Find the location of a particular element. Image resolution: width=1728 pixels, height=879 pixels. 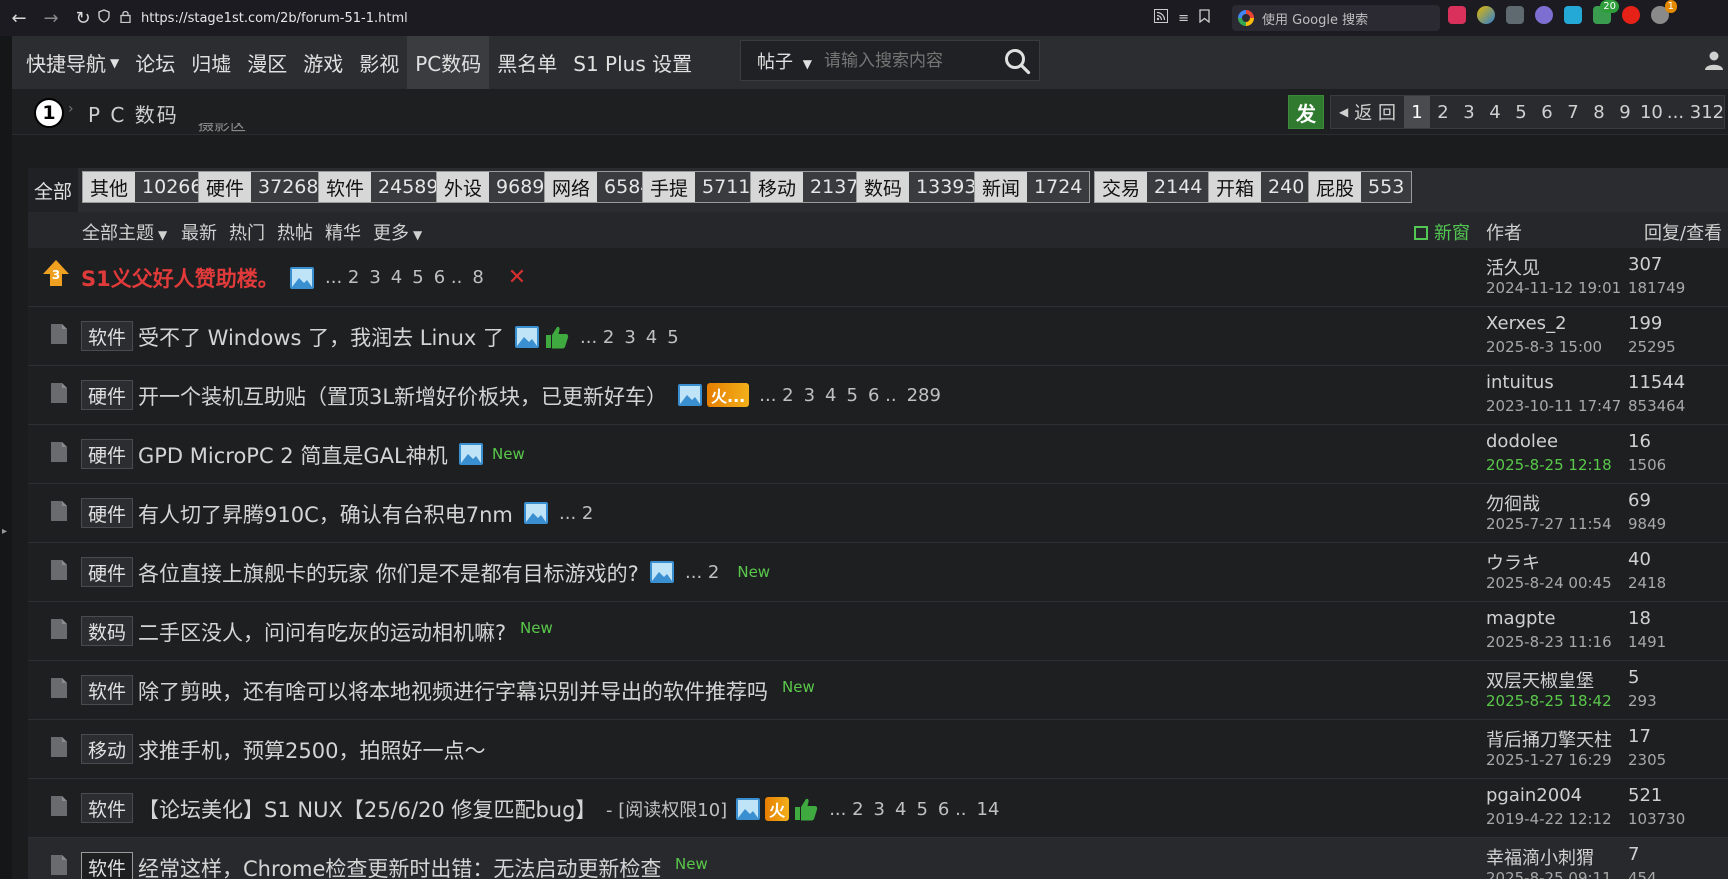

page-link-last: ... 312 is located at coordinates (1694, 112).